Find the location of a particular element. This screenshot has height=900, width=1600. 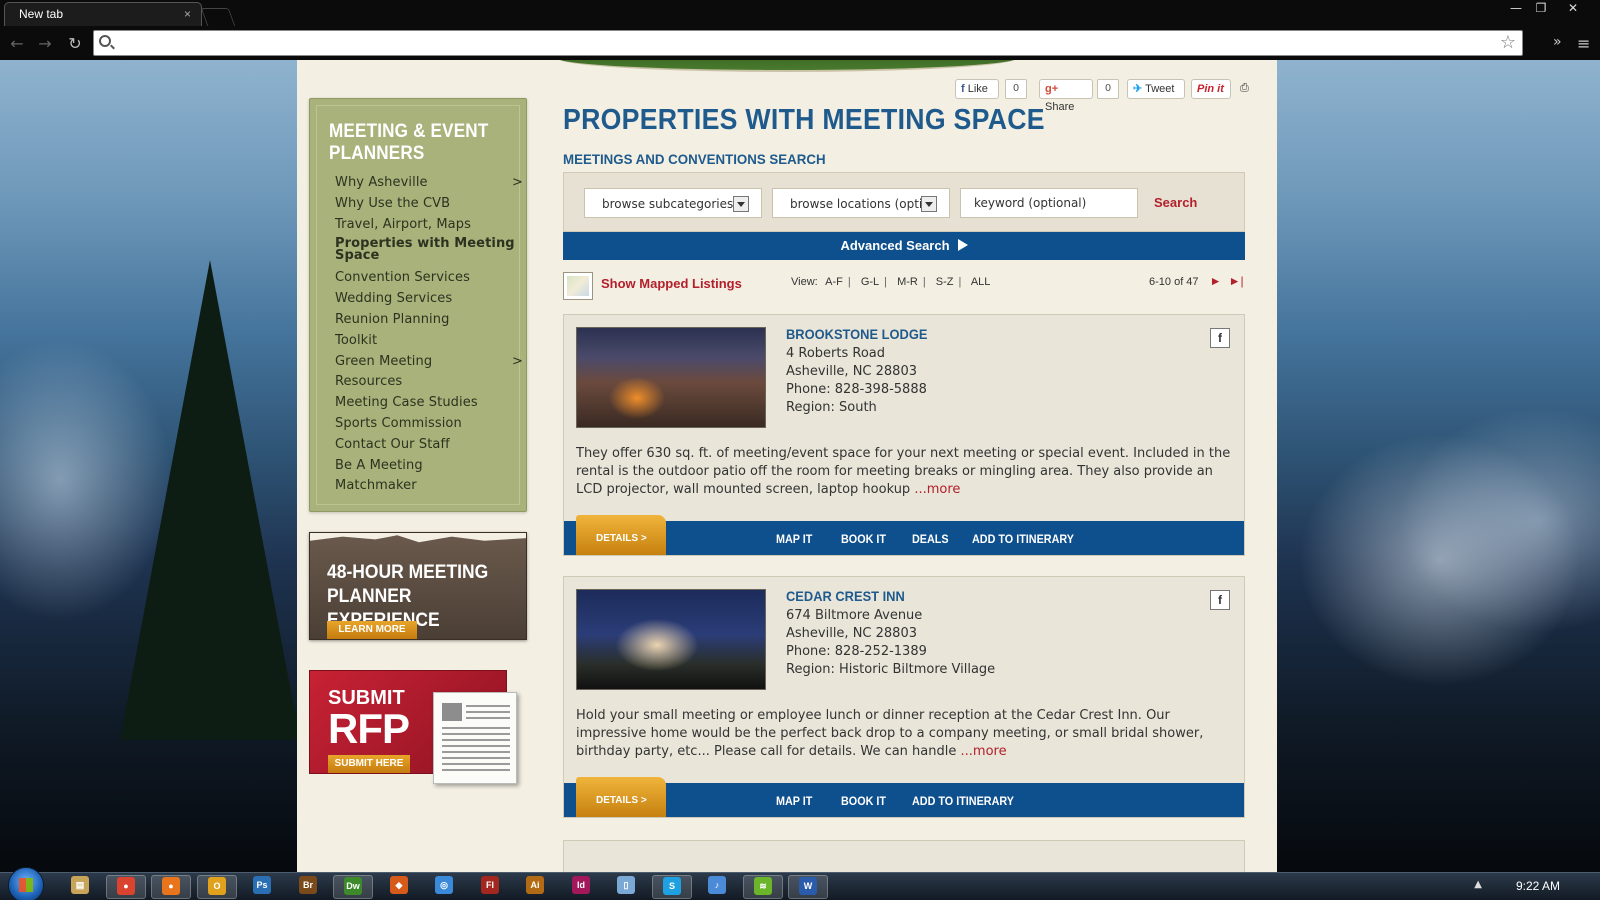

minimize-button: — is located at coordinates (1516, 9).